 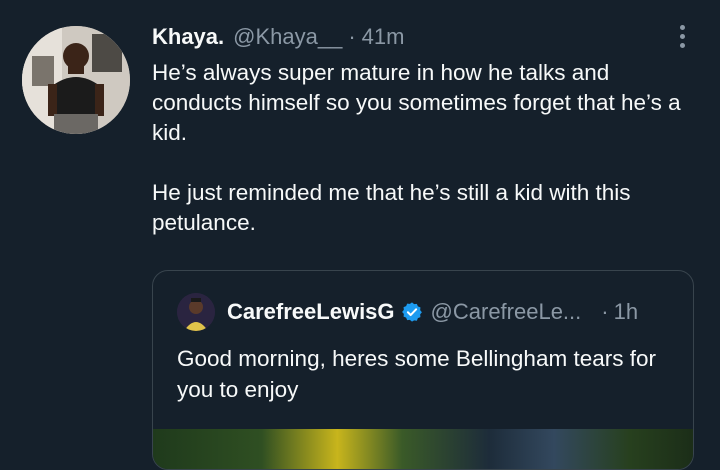 I want to click on avatar-photo, so click(x=76, y=80).